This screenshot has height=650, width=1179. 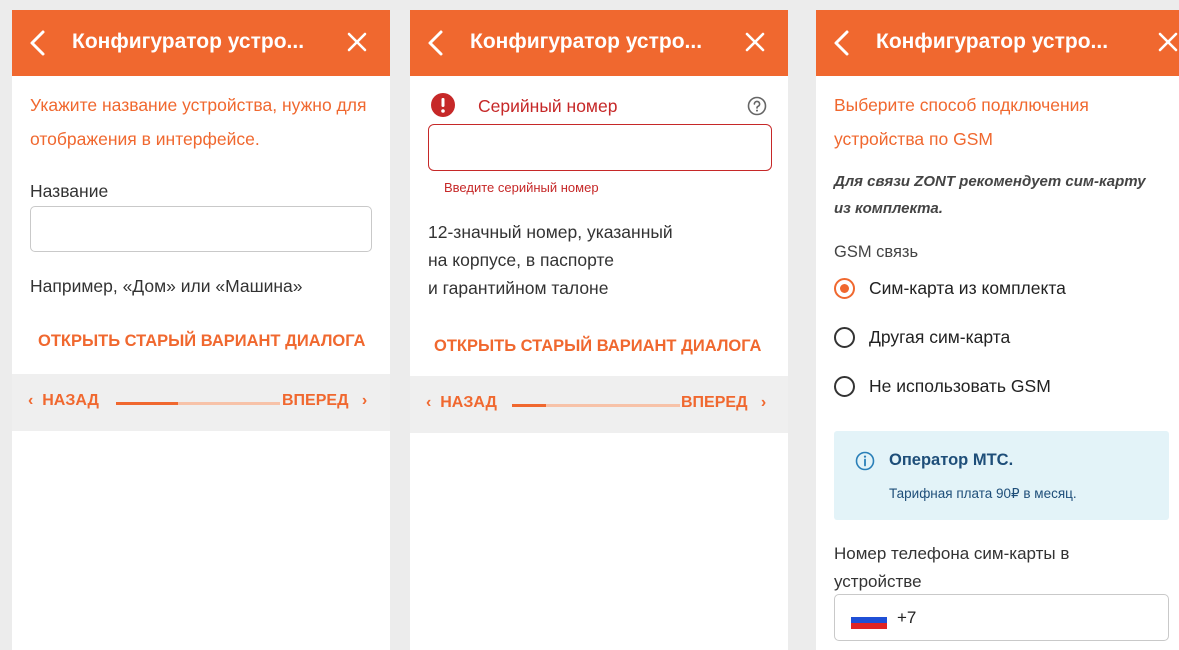 What do you see at coordinates (201, 229) in the screenshot?
I see `name-input` at bounding box center [201, 229].